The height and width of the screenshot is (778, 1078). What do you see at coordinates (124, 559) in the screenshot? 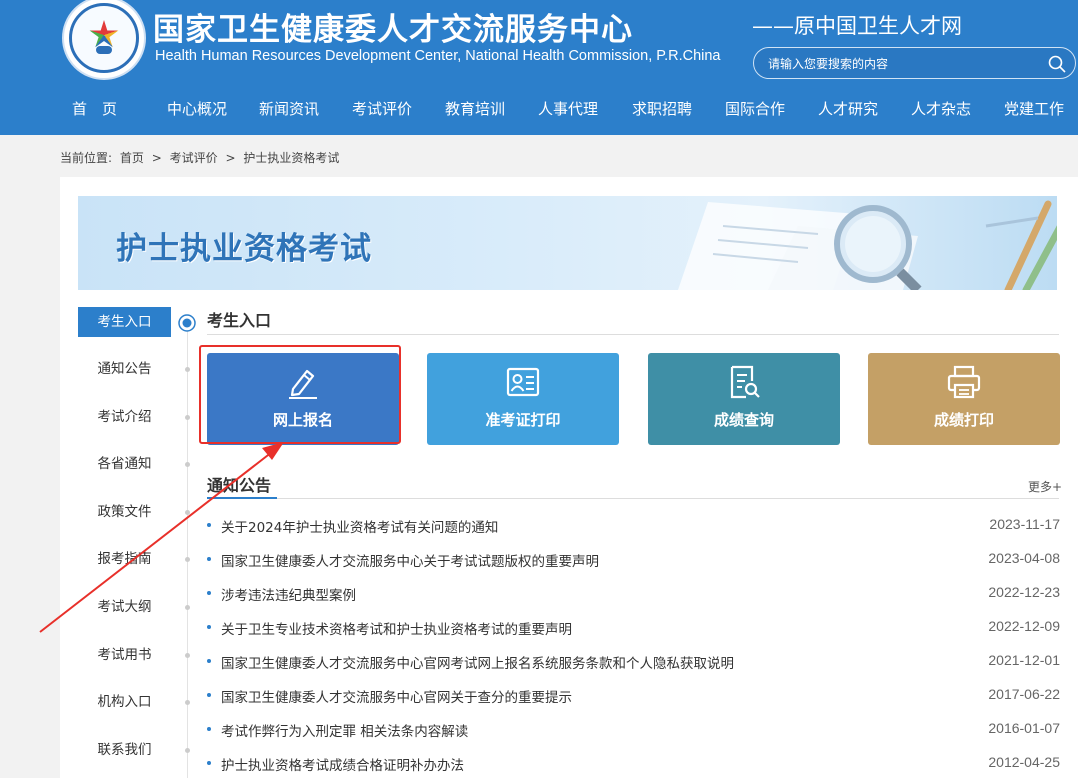
I see `sidebar-item-registration-guide: 报考指南` at bounding box center [124, 559].